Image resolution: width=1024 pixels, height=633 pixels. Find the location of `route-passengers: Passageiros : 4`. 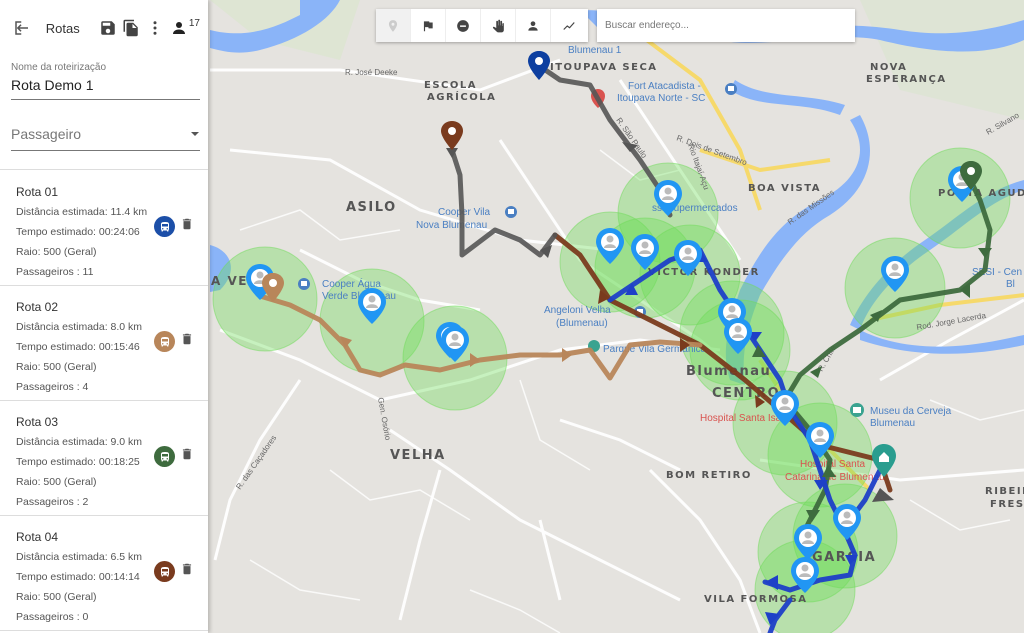

route-passengers: Passageiros : 4 is located at coordinates (52, 387).